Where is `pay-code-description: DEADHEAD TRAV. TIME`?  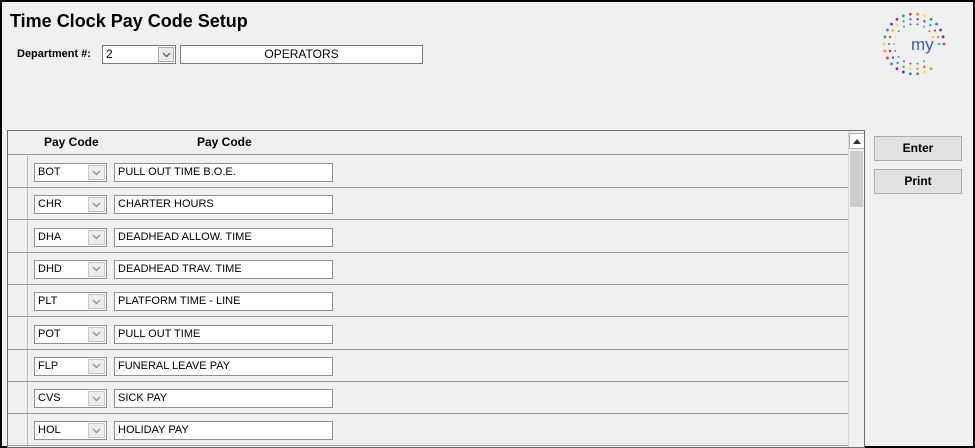 pay-code-description: DEADHEAD TRAV. TIME is located at coordinates (223, 269).